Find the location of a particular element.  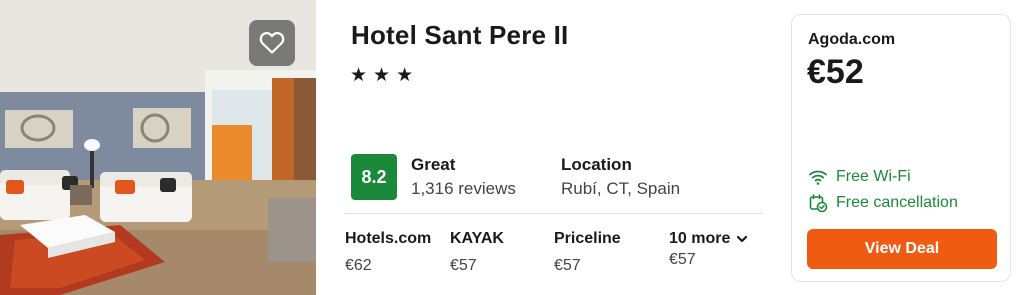

rating-label: Great is located at coordinates (433, 164).